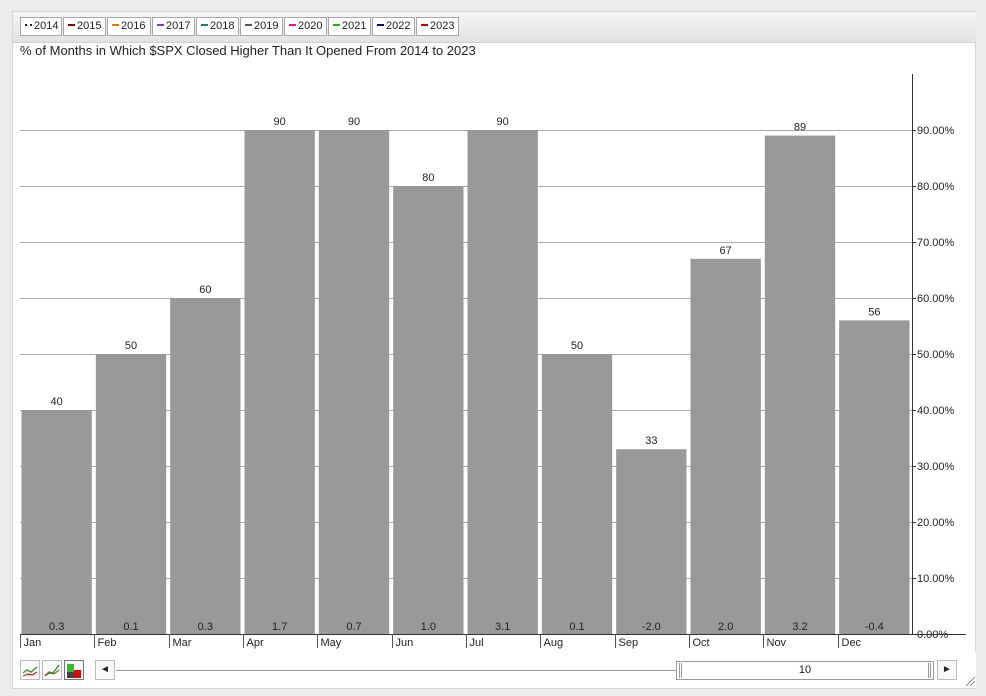 This screenshot has height=696, width=986. What do you see at coordinates (936, 355) in the screenshot?
I see `y-tick-label: 50.00%` at bounding box center [936, 355].